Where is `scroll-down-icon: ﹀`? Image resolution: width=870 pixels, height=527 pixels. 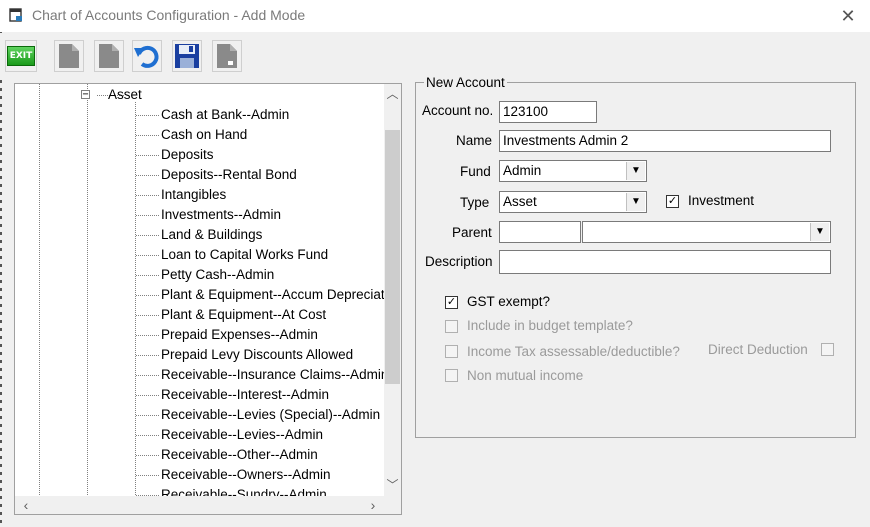
scroll-down-icon: ﹀ is located at coordinates (392, 485).